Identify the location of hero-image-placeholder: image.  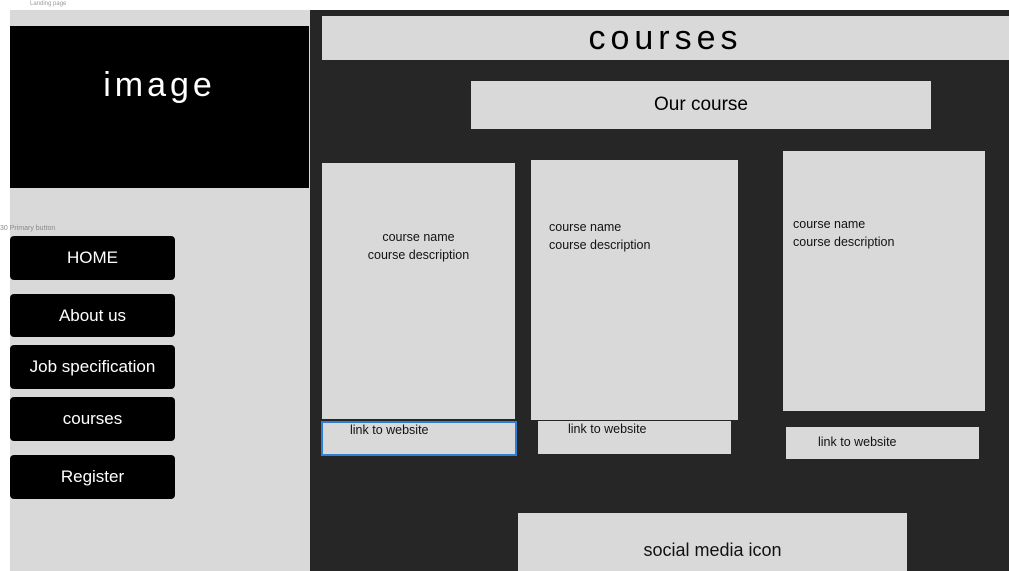
(159, 107).